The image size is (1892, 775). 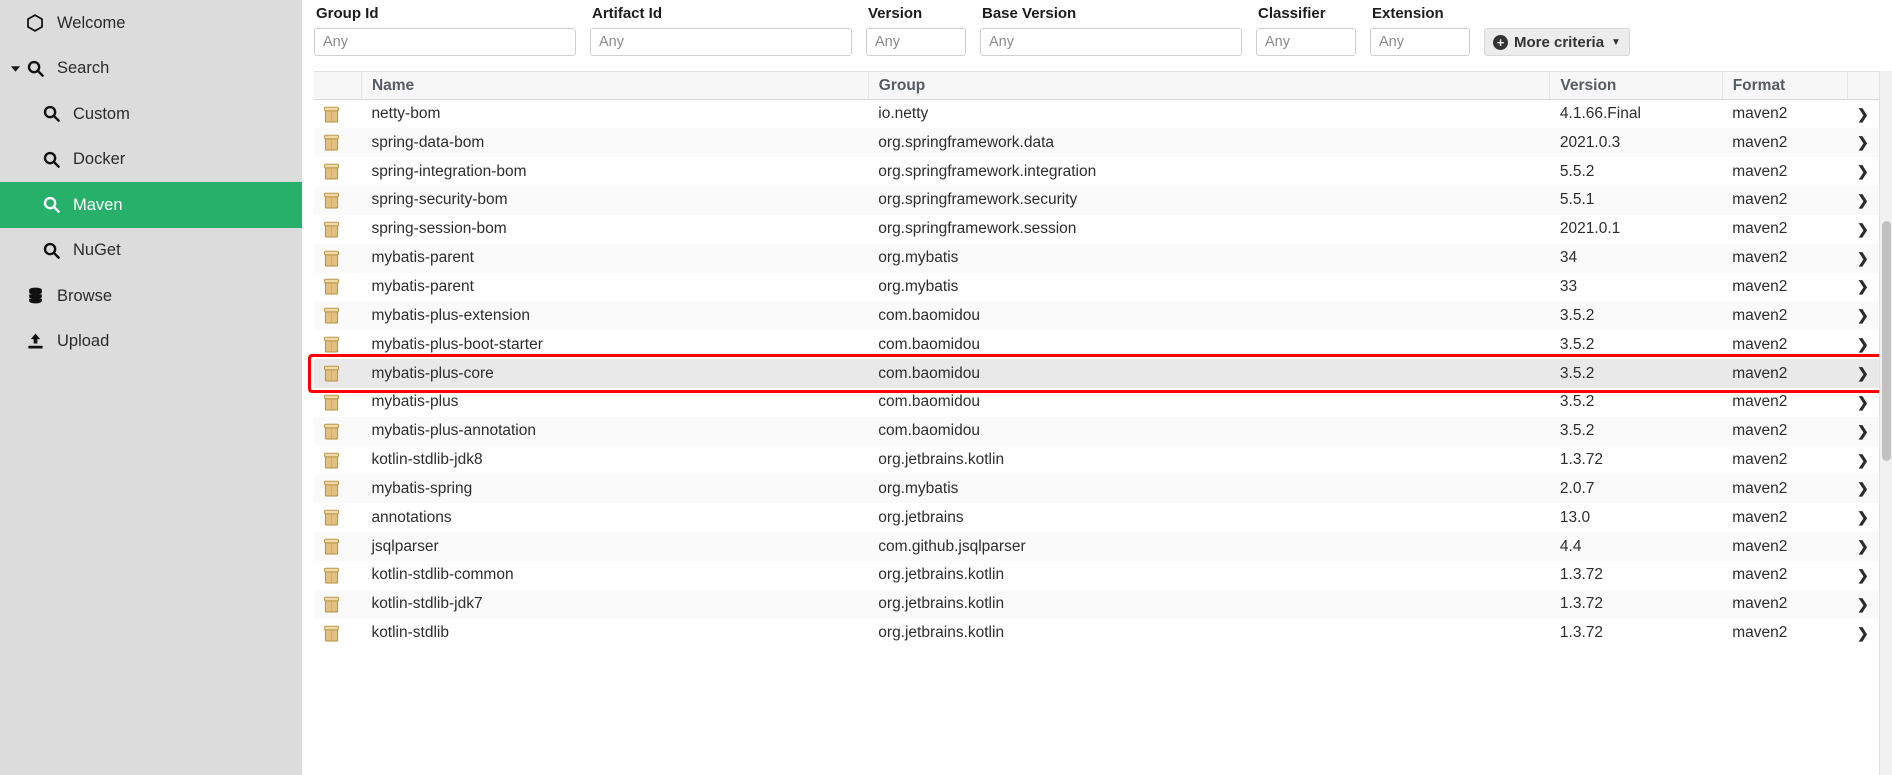 What do you see at coordinates (721, 42) in the screenshot?
I see `criteria-input-artifact-id` at bounding box center [721, 42].